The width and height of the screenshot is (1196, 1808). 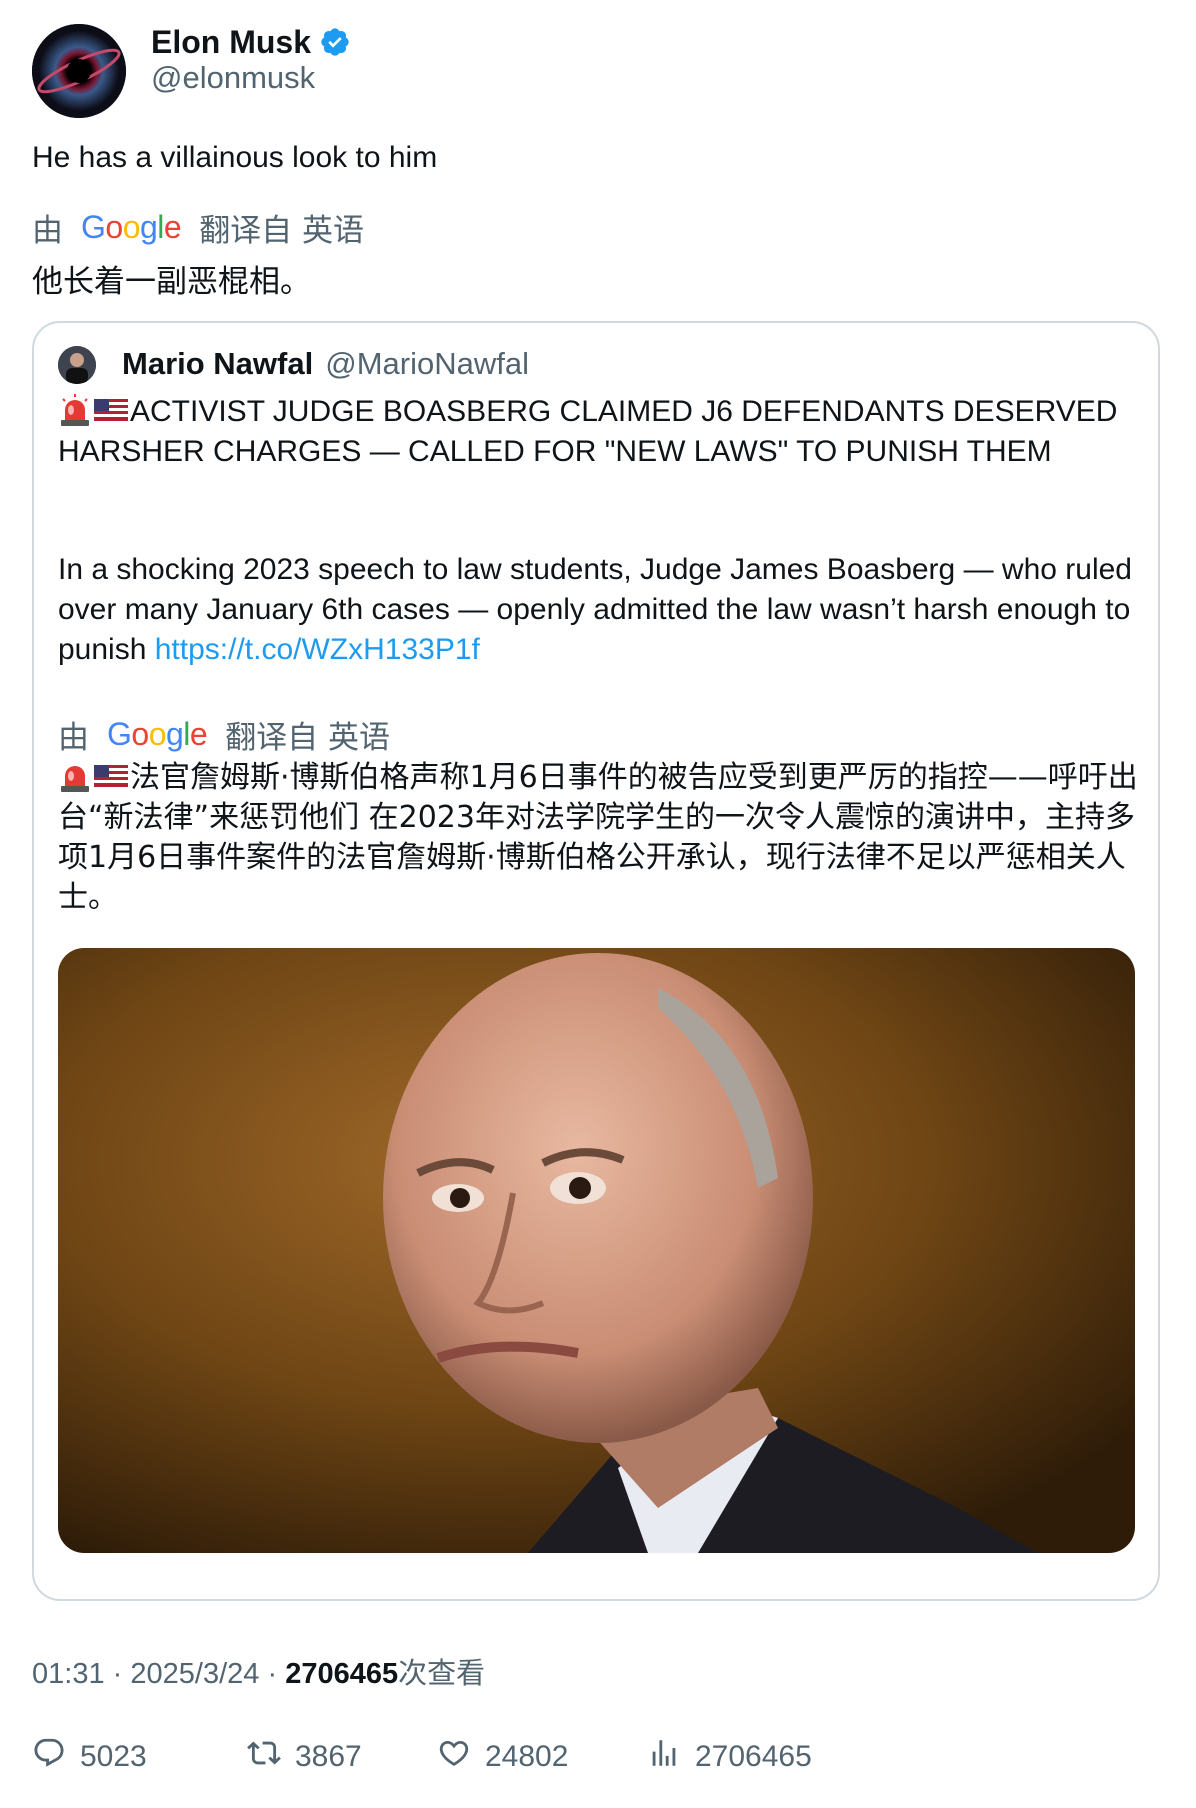 I want to click on quoted-author-avatar, so click(x=77, y=365).